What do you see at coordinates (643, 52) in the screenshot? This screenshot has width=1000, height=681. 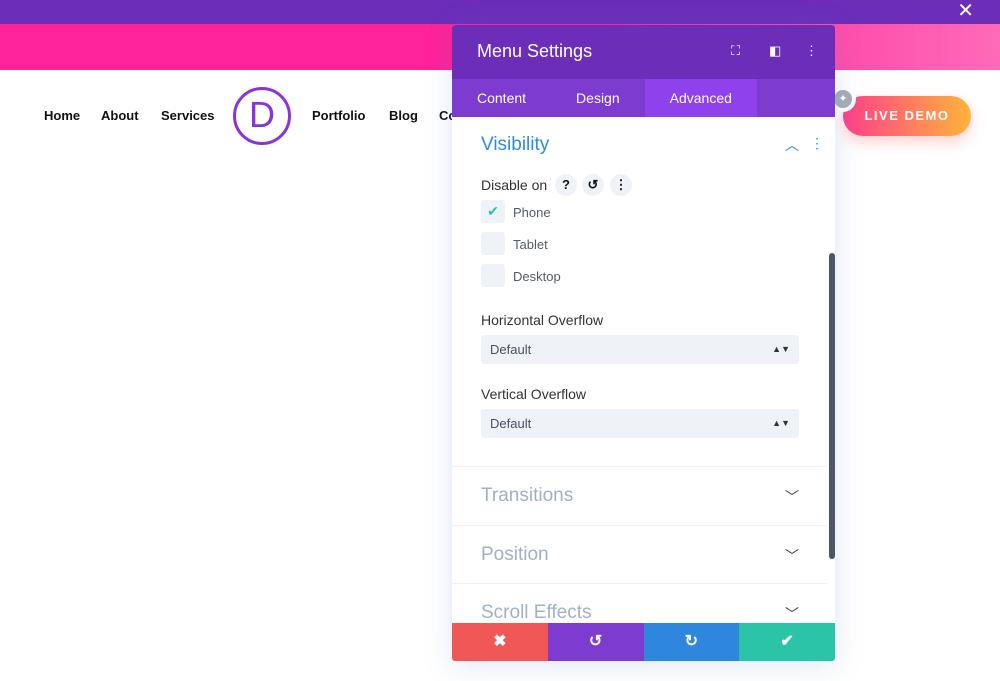 I see `panel-header: Menu Settings ⛶ ◧ ⋮` at bounding box center [643, 52].